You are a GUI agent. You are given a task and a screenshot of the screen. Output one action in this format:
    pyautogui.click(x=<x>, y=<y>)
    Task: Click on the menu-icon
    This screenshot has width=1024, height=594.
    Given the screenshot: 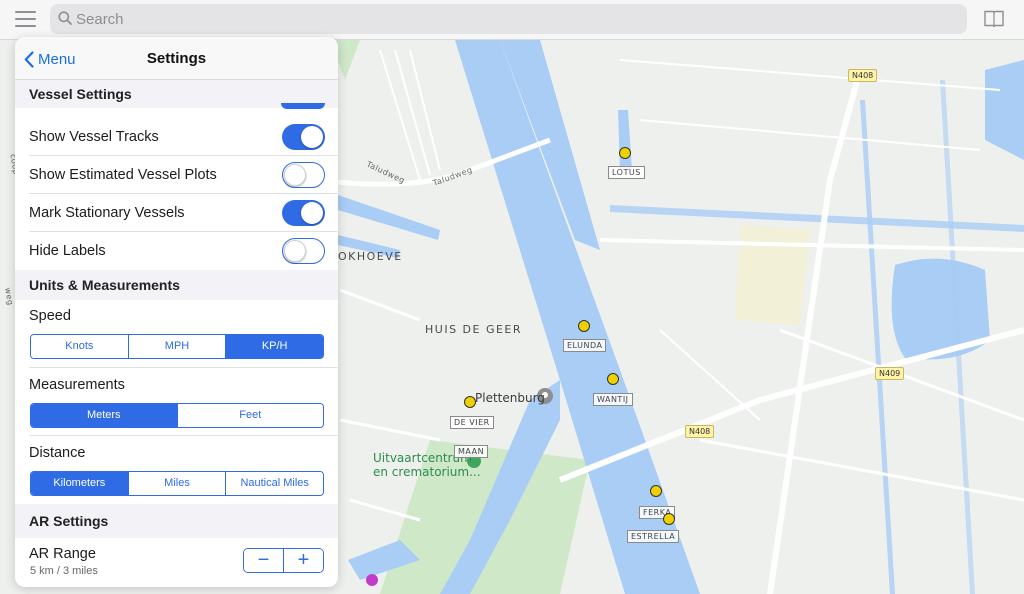 What is the action you would take?
    pyautogui.click(x=25, y=19)
    